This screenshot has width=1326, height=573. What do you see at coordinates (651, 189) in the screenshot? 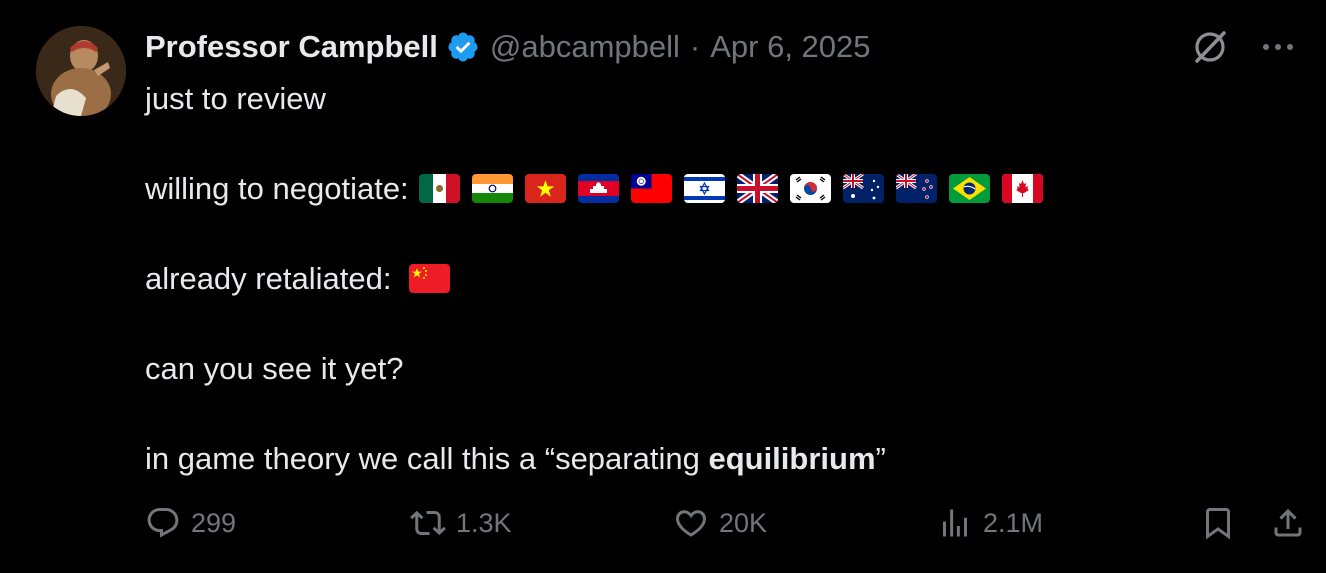
I see `taiwan-flag` at bounding box center [651, 189].